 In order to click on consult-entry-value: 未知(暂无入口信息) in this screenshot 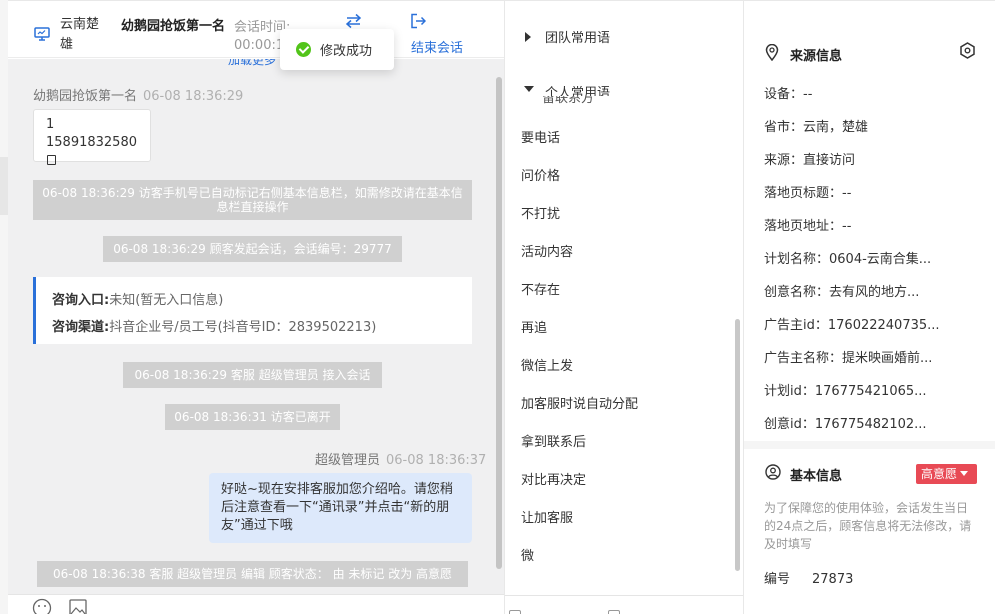, I will do `click(166, 300)`.